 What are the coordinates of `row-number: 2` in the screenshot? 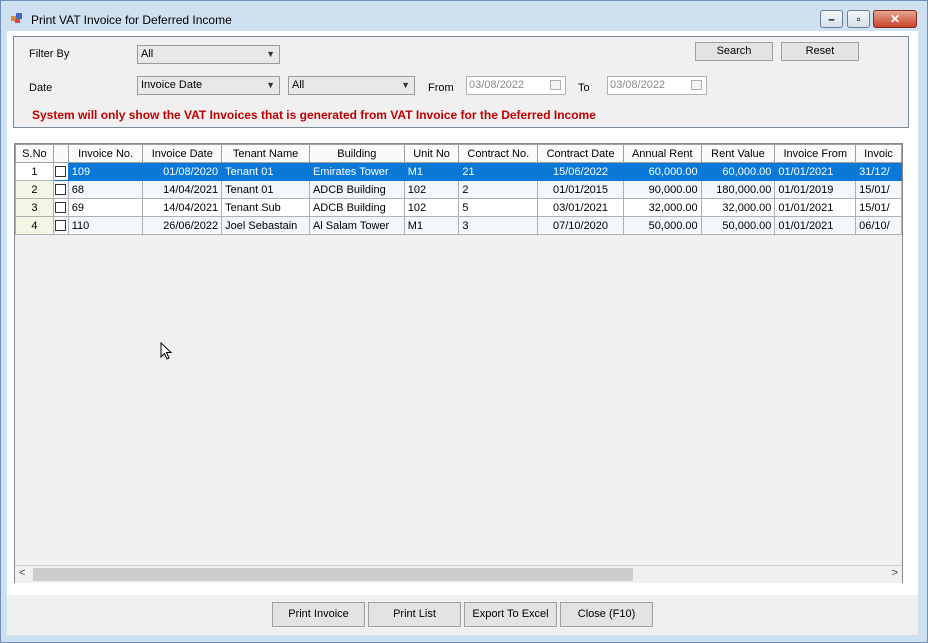 It's located at (34, 189).